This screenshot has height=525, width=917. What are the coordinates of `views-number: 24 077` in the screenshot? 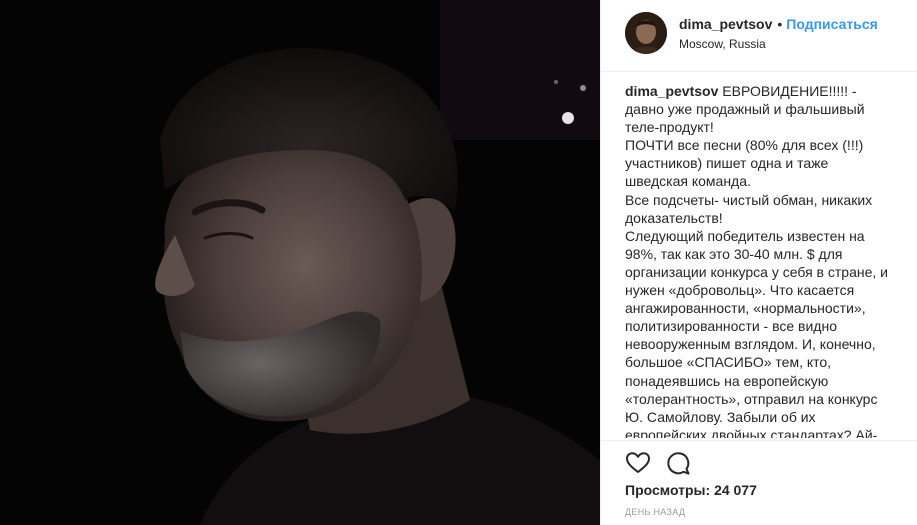 It's located at (735, 490).